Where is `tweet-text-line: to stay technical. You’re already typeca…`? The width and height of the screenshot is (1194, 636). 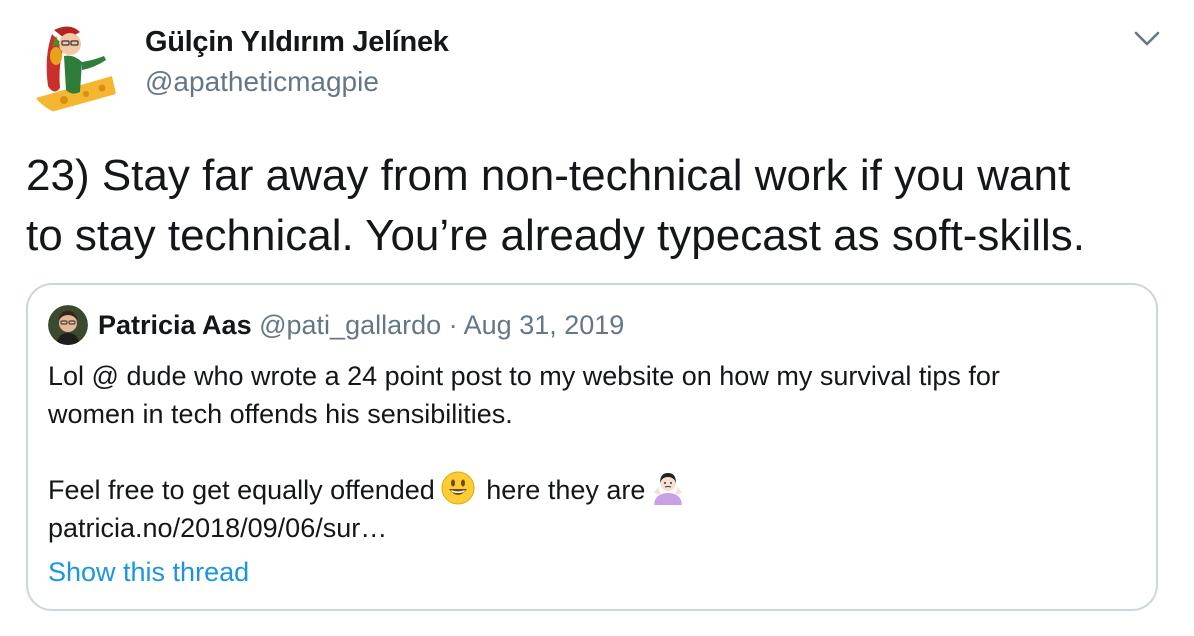 tweet-text-line: to stay technical. You’re already typeca… is located at coordinates (555, 235).